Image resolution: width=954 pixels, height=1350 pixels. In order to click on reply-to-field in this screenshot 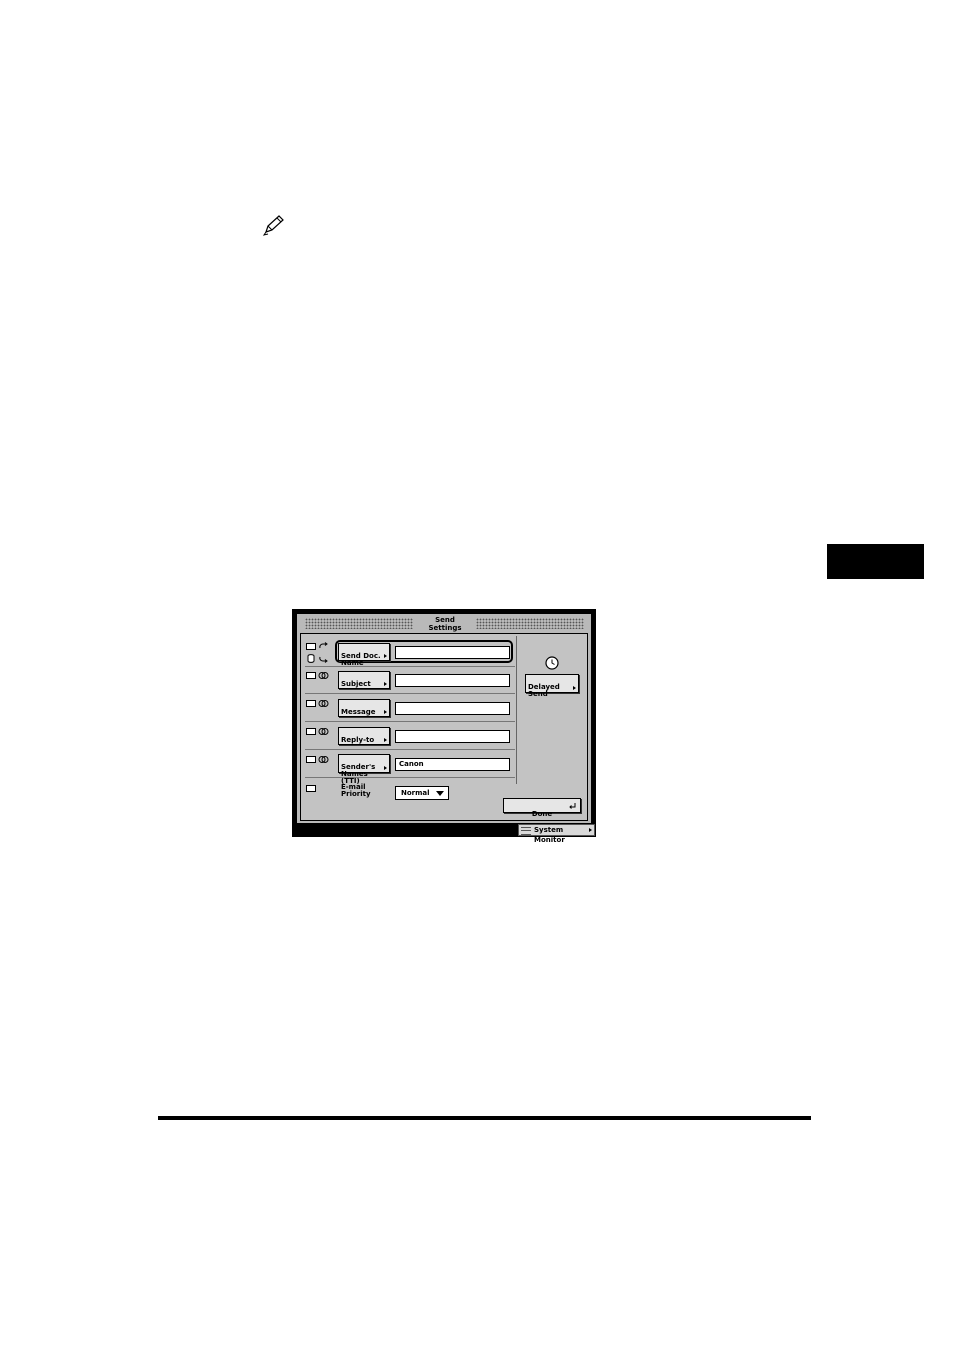, I will do `click(452, 736)`.